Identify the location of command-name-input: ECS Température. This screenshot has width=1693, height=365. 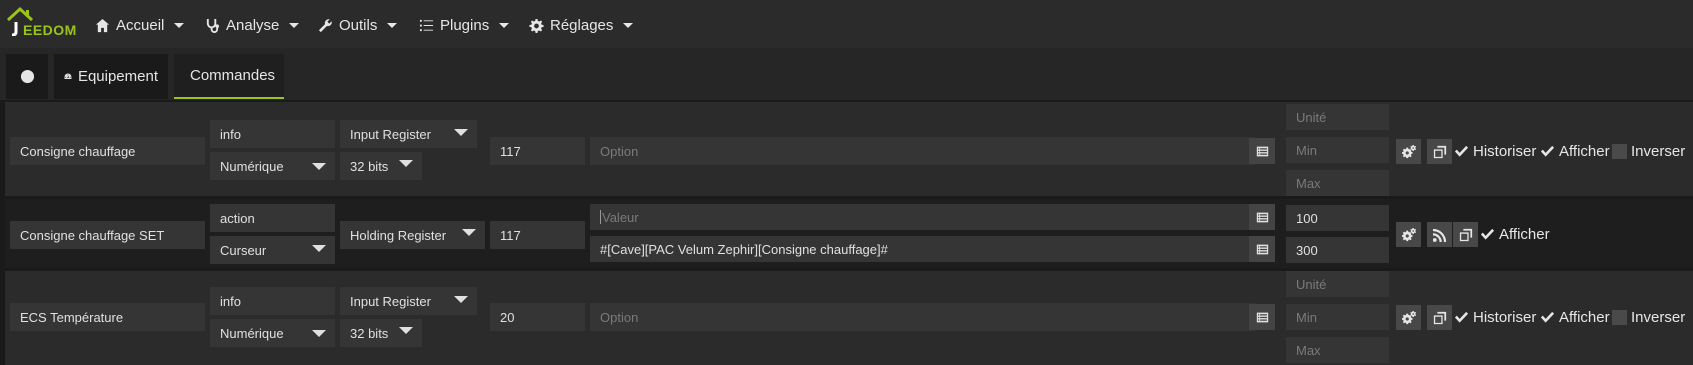
(107, 317).